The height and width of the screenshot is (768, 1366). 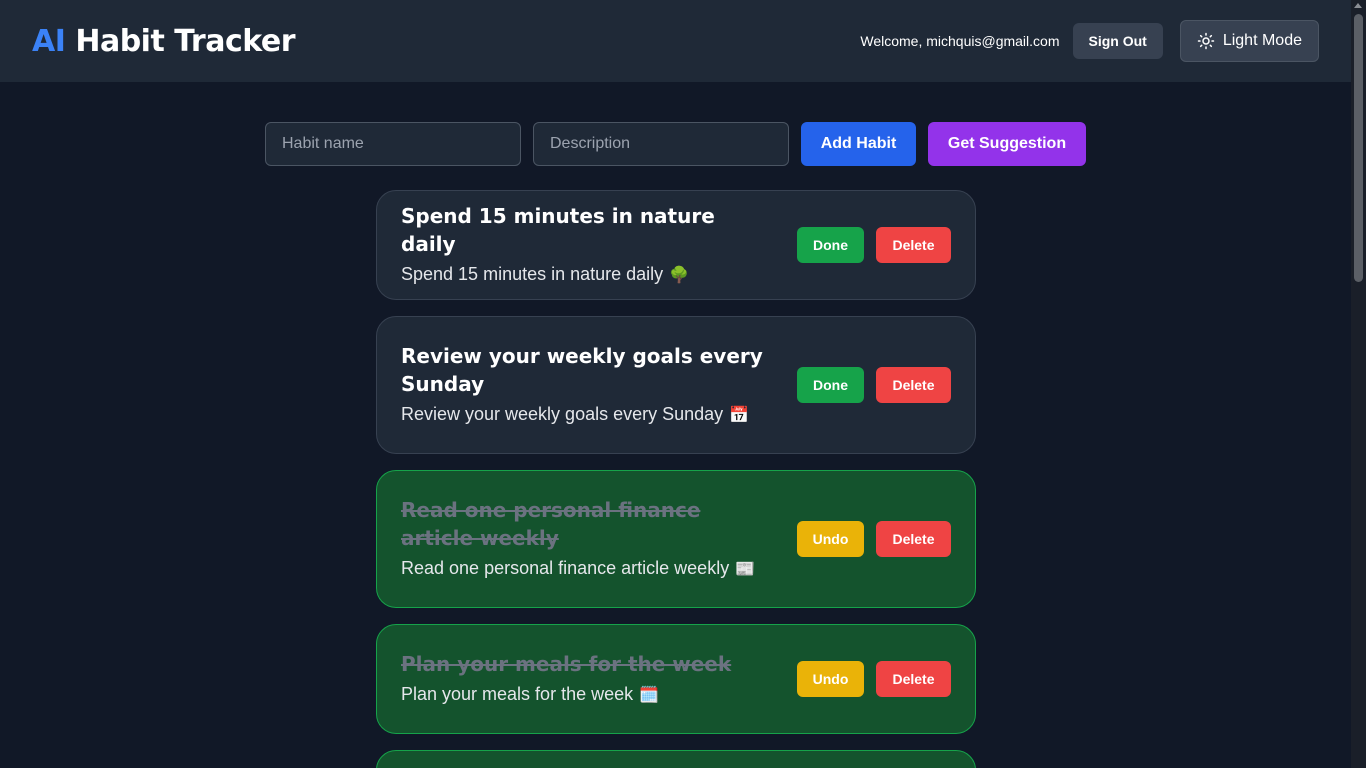 I want to click on spiral-calendar-icon: 🗓️, so click(x=649, y=695).